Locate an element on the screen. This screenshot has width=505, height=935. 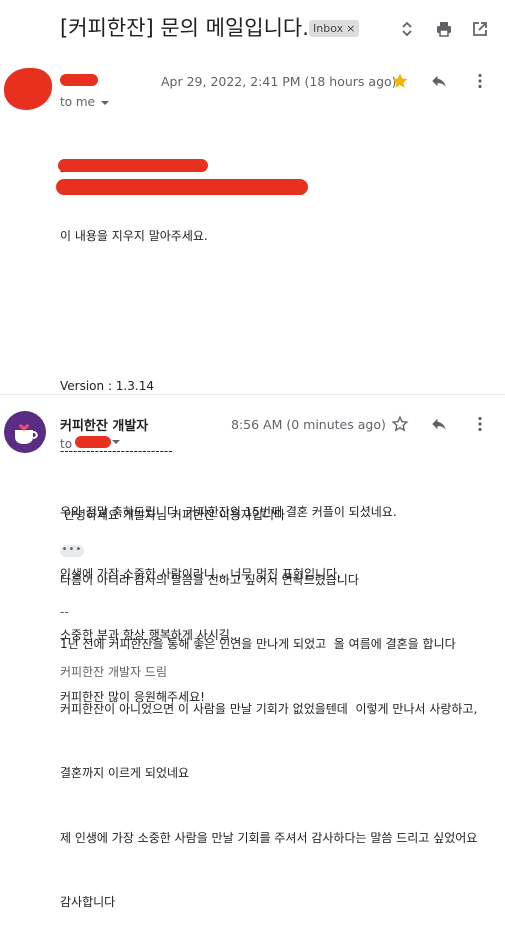
redacted-avatar is located at coordinates (28, 89).